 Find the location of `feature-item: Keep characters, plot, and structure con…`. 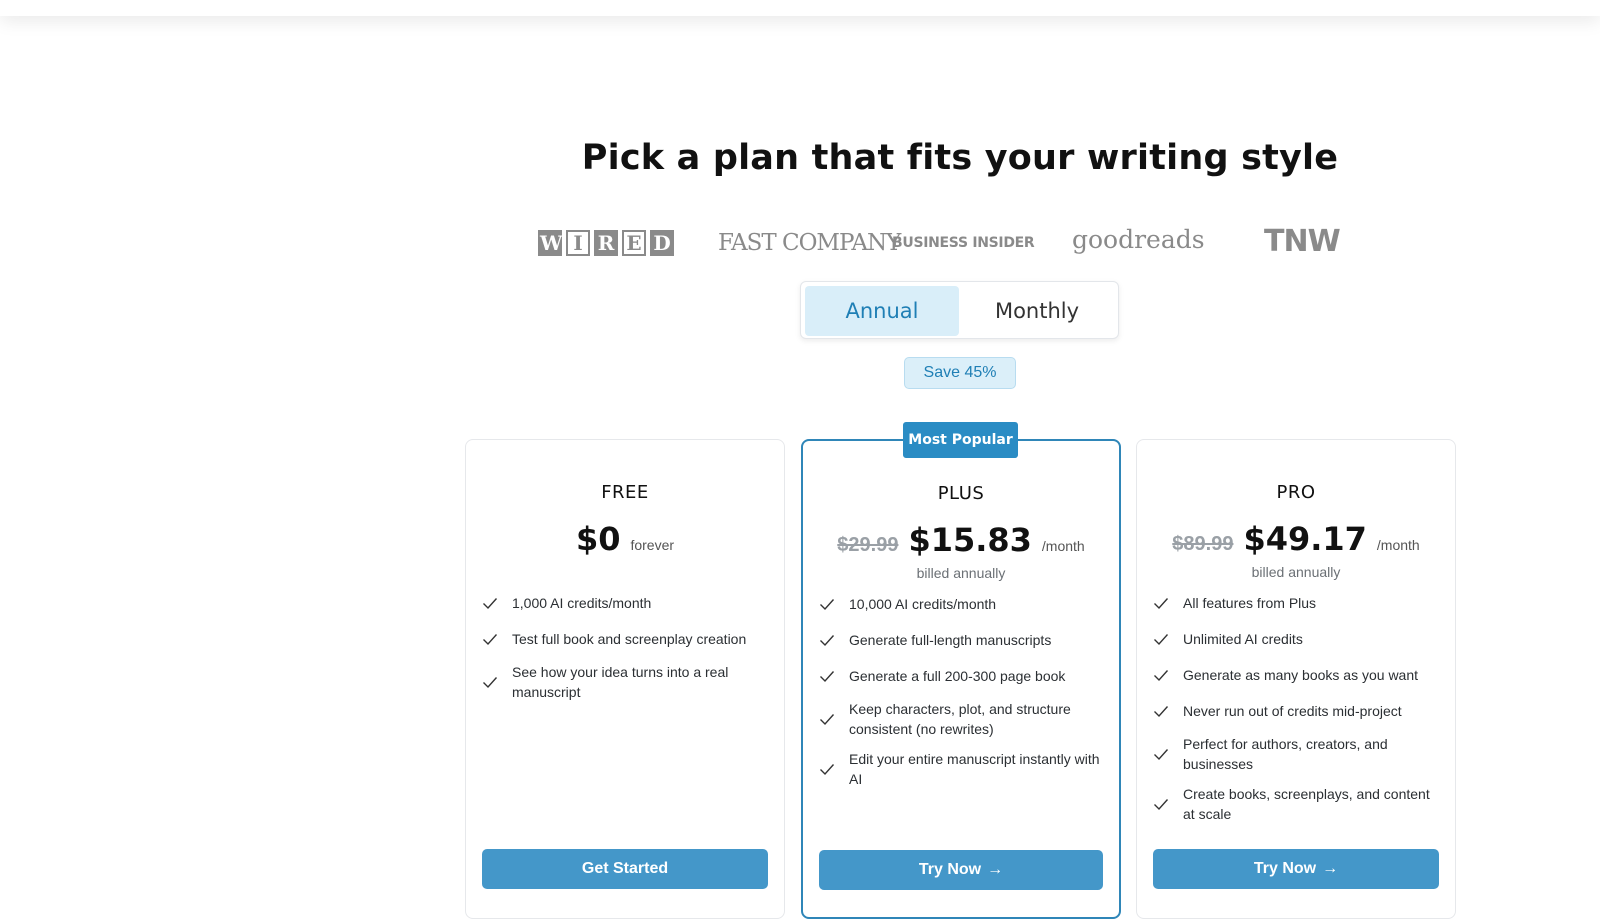

feature-item: Keep characters, plot, and structure con… is located at coordinates (964, 719).